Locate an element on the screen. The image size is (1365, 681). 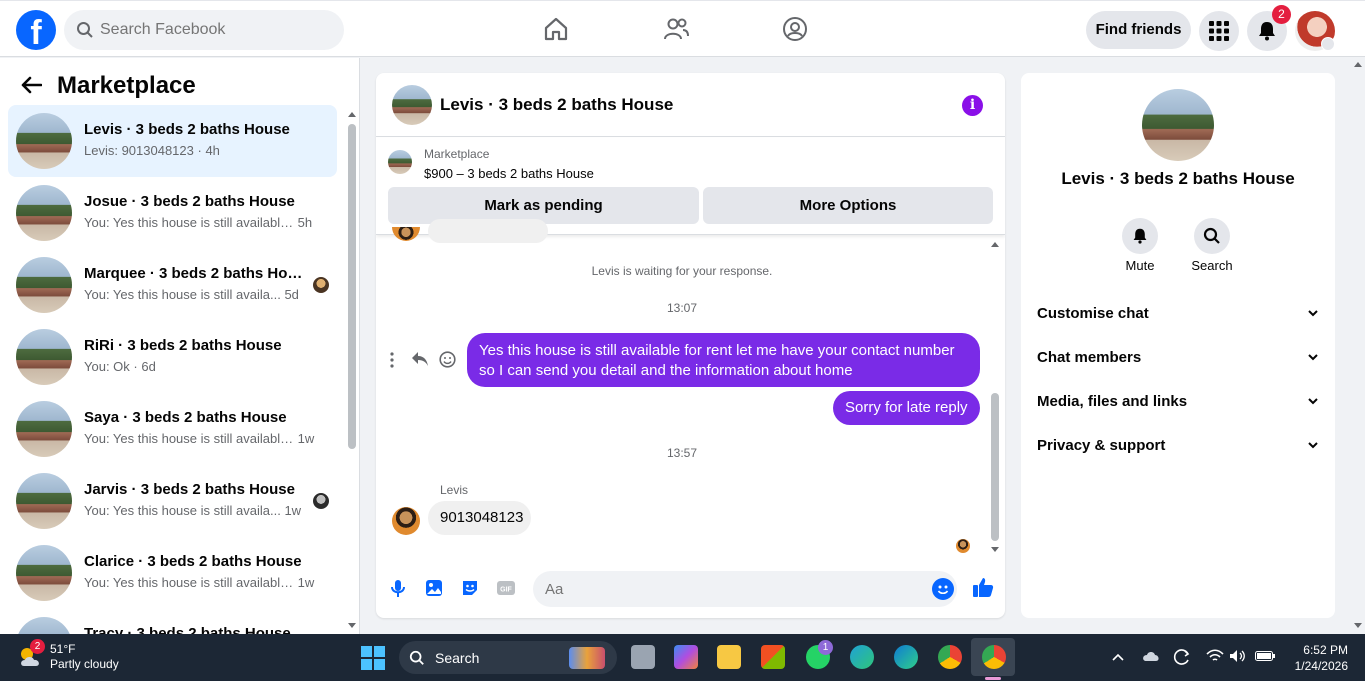
message-input is located at coordinates (745, 589).